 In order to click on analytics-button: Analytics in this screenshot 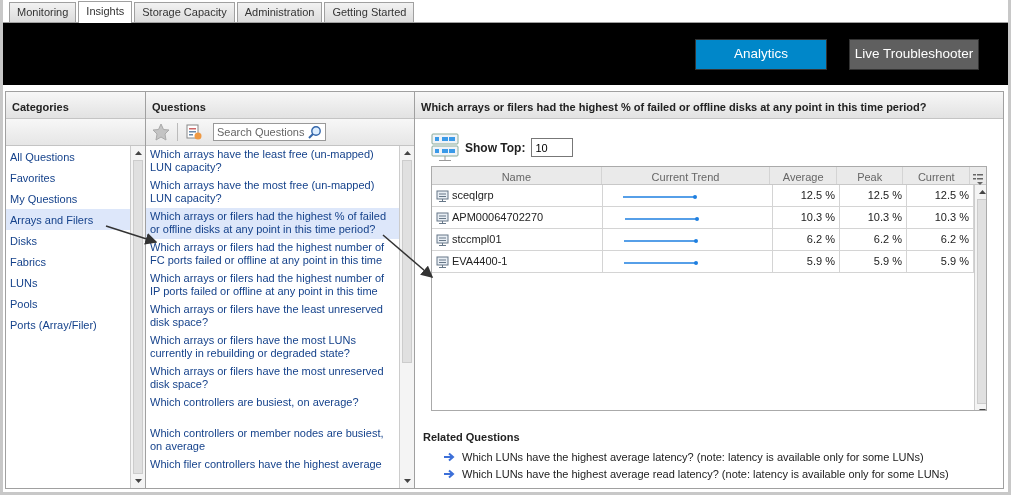, I will do `click(761, 54)`.